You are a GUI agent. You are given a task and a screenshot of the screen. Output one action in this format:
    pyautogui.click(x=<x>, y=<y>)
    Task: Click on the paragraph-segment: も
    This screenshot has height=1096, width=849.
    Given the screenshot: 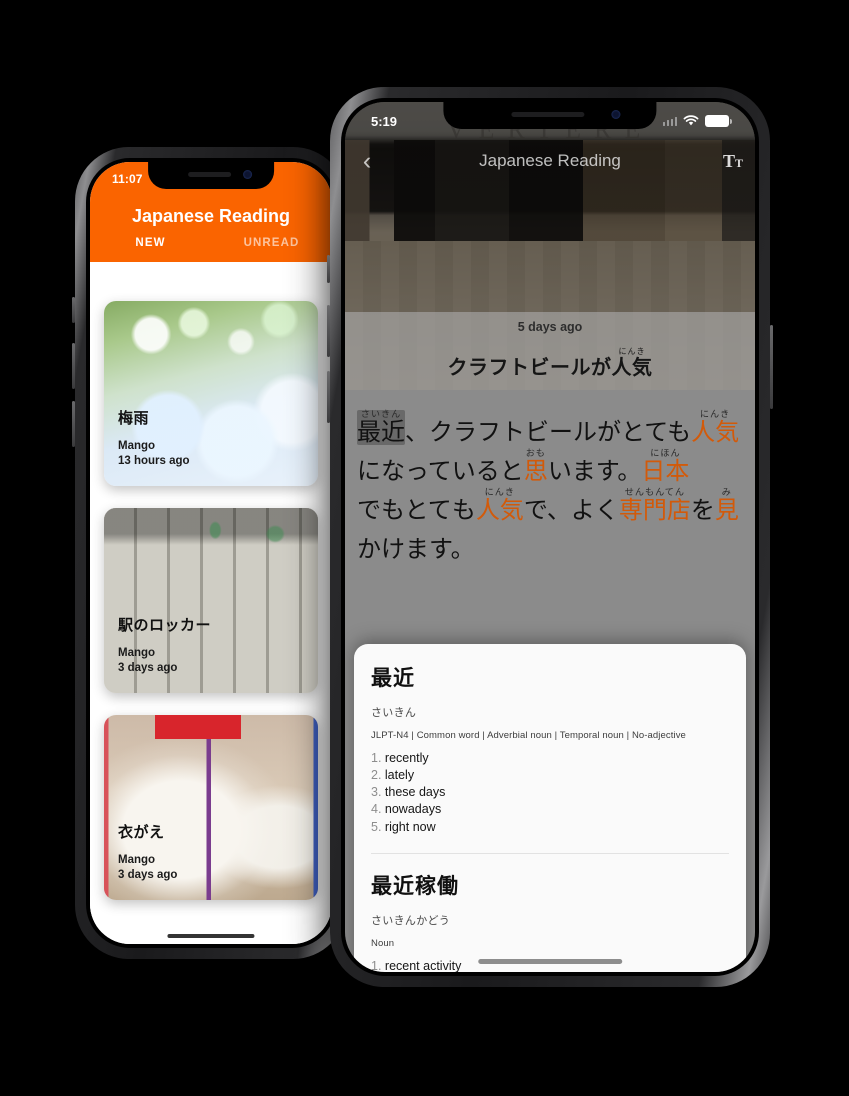 What is the action you would take?
    pyautogui.click(x=464, y=510)
    